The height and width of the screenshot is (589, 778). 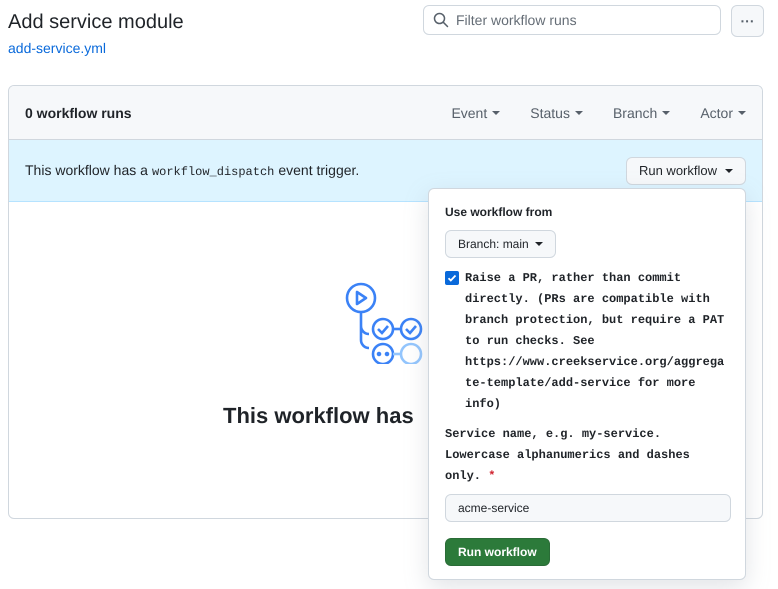 What do you see at coordinates (641, 112) in the screenshot?
I see `filter-dropdown: Branch` at bounding box center [641, 112].